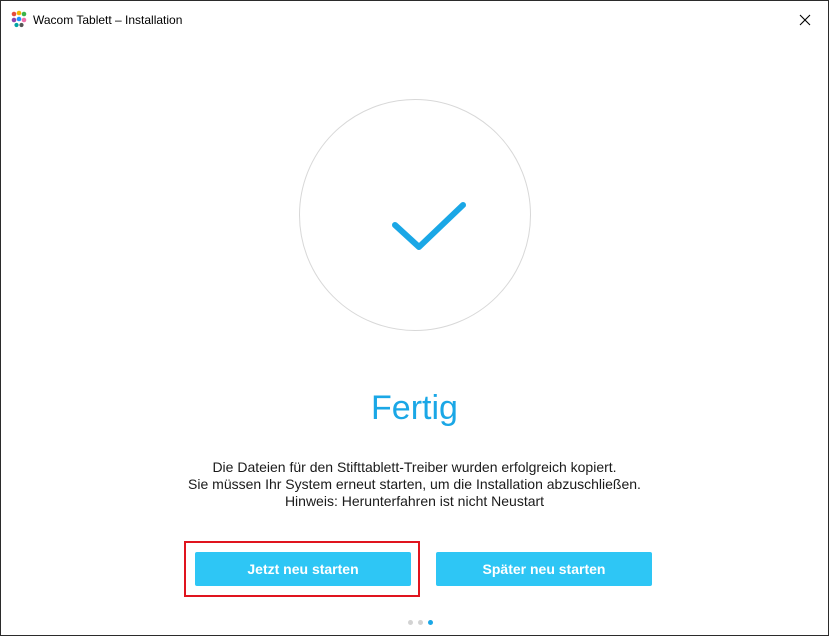 This screenshot has height=636, width=829. I want to click on close-button, so click(805, 20).